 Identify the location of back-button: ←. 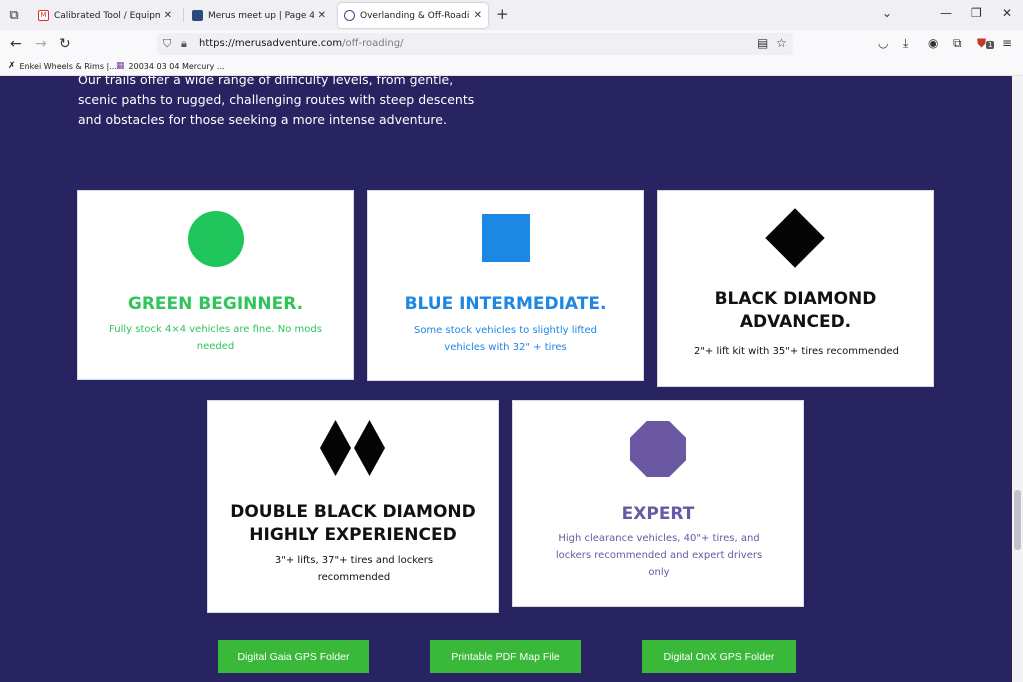
(16, 44).